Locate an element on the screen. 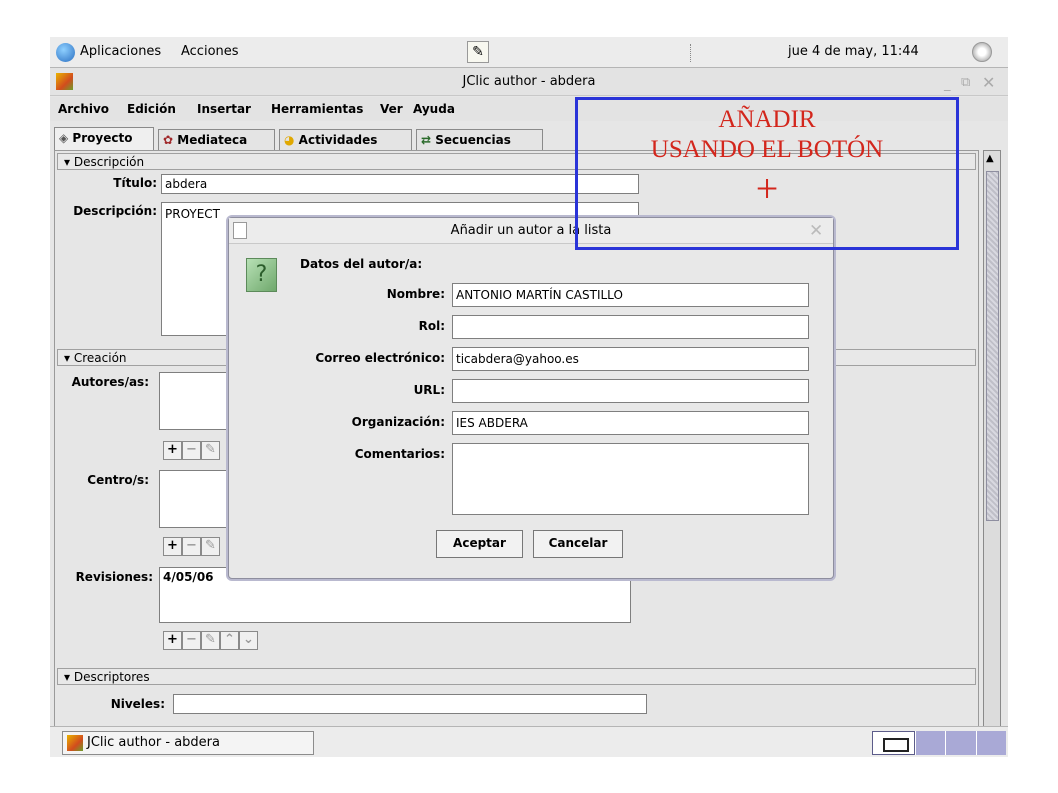 This screenshot has height=793, width=1058. document-icon is located at coordinates (240, 230).